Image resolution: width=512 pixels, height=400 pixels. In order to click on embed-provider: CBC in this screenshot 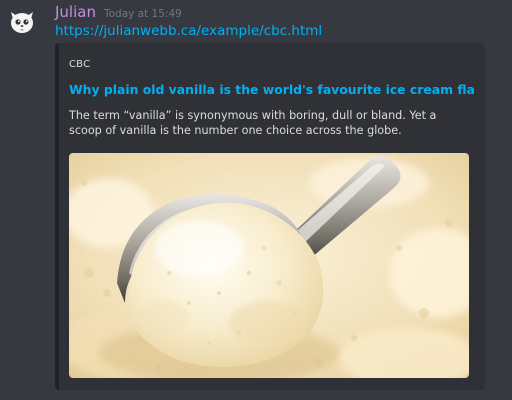, I will do `click(79, 64)`.